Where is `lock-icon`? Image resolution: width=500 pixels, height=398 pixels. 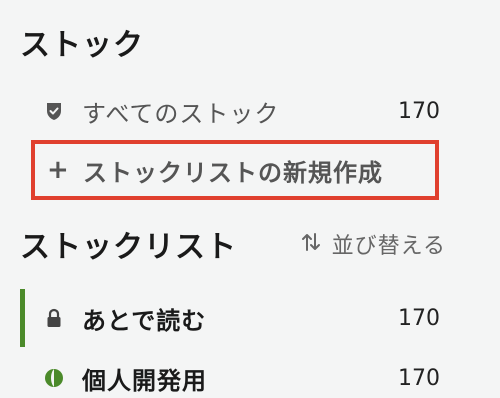 lock-icon is located at coordinates (54, 318).